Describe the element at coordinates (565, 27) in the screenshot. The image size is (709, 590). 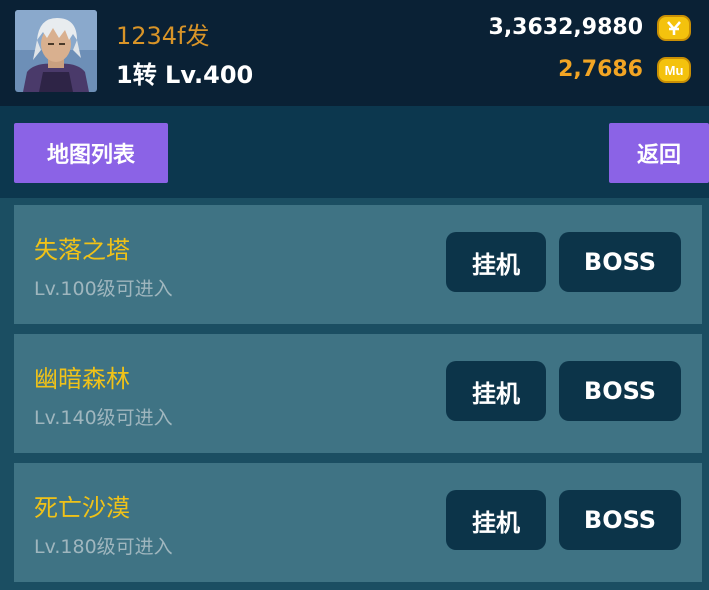
I see `gold-amount: 3,3632,9880` at that location.